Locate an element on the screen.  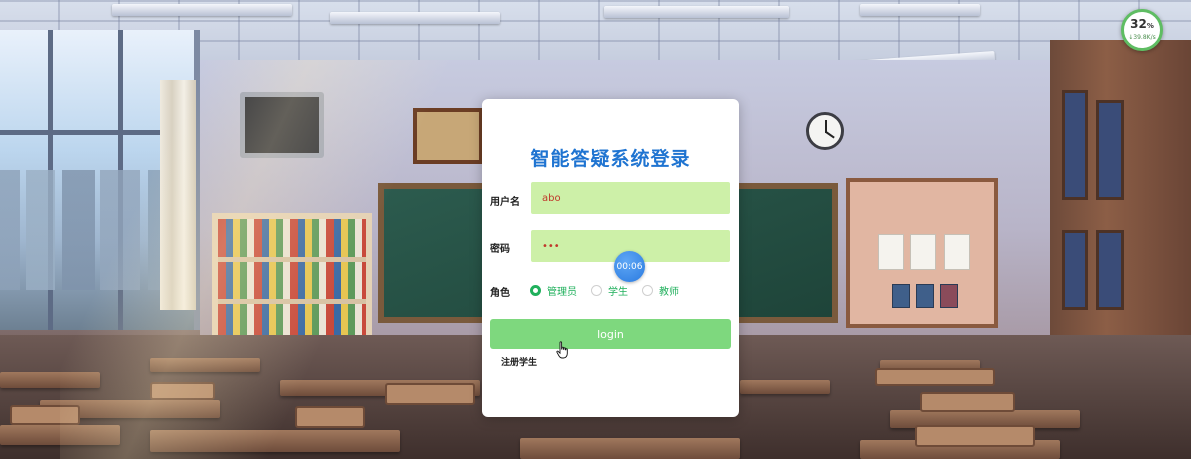
role-option-admin: 管理员 is located at coordinates (562, 290).